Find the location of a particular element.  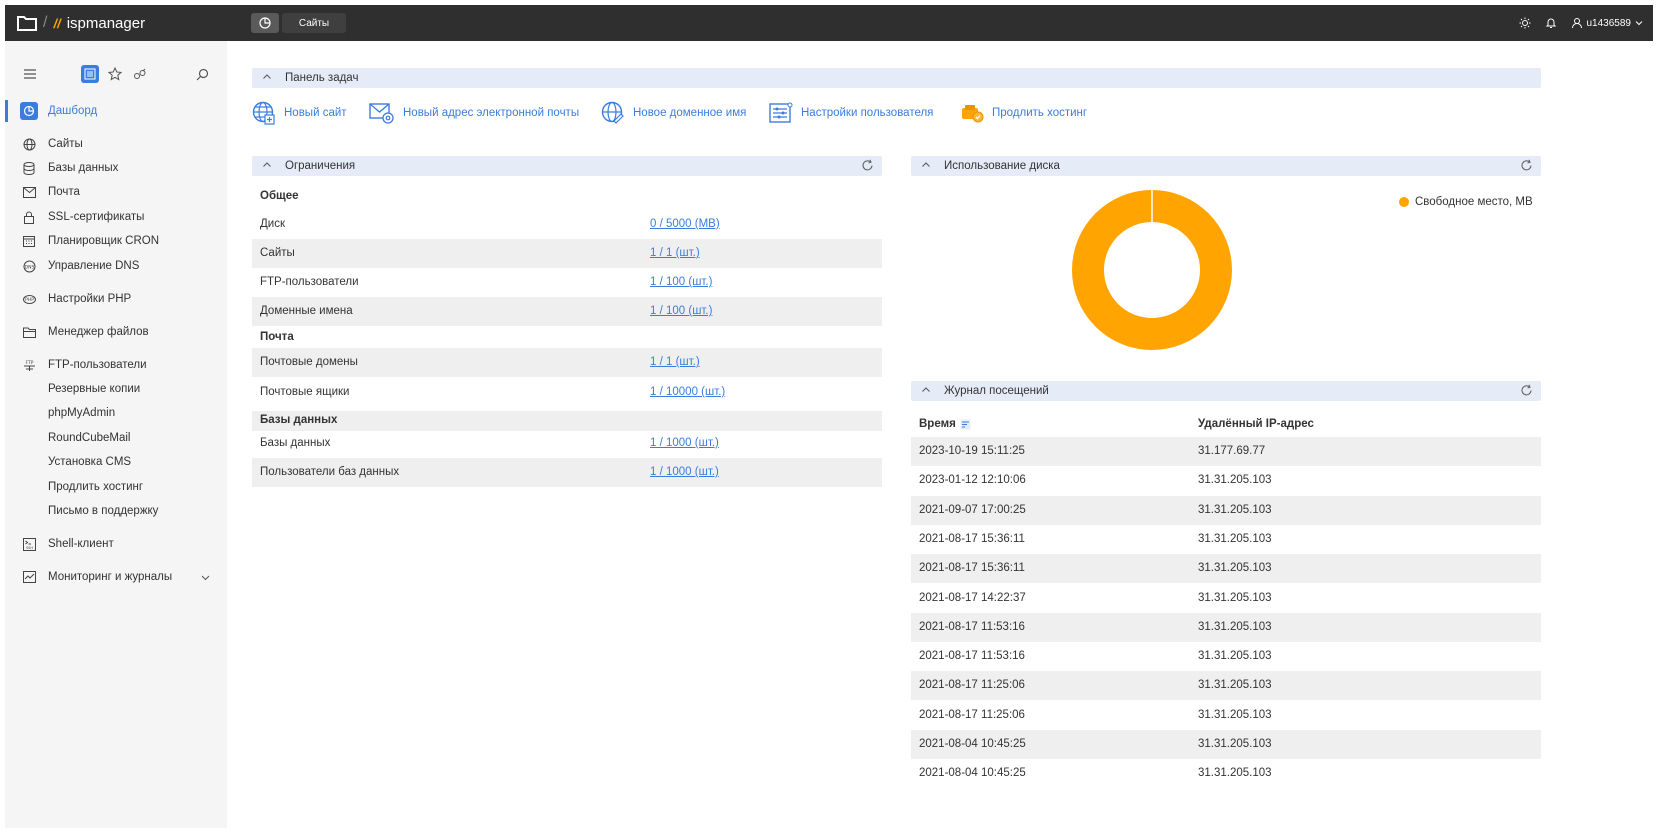

user-settings-button: Настройки пользователя is located at coordinates (851, 113).